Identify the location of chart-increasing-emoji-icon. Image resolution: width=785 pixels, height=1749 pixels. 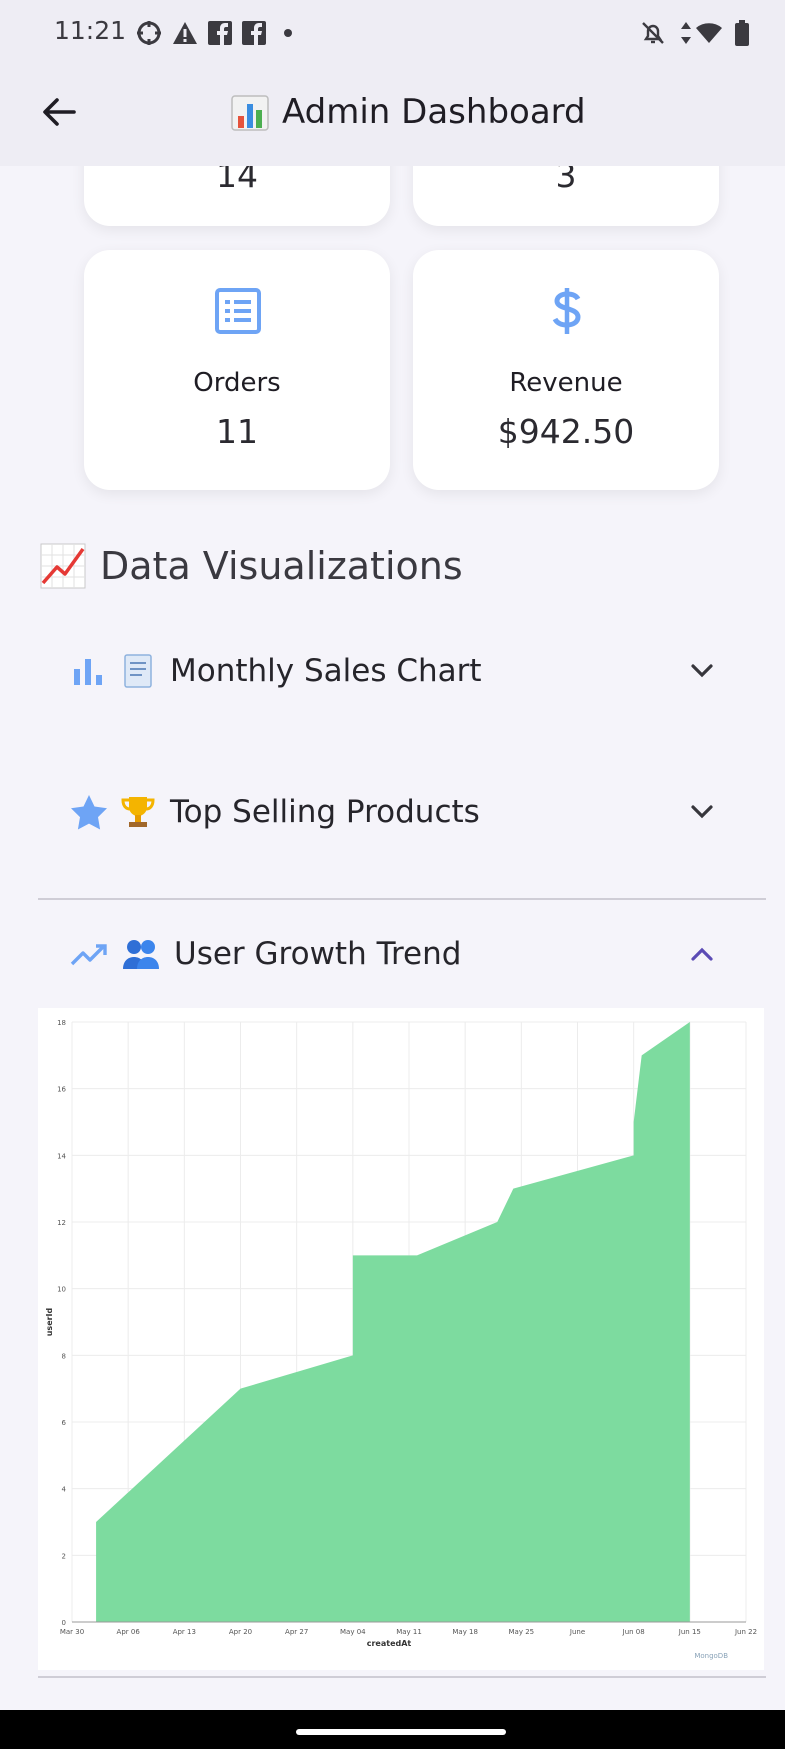
(63, 566).